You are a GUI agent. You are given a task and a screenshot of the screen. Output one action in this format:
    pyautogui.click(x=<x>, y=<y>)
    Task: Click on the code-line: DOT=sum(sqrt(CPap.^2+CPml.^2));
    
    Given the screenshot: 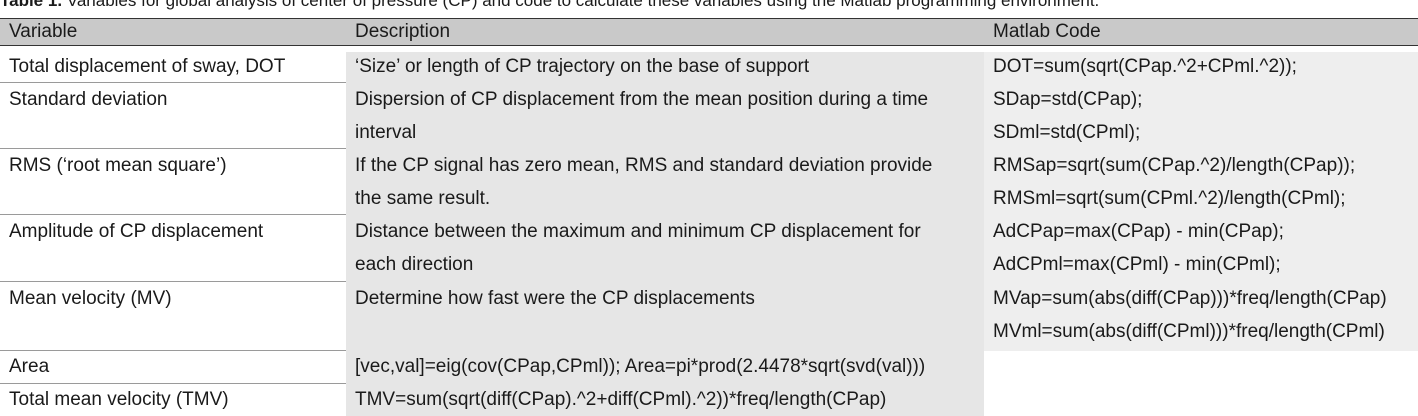 What is the action you would take?
    pyautogui.click(x=1145, y=66)
    